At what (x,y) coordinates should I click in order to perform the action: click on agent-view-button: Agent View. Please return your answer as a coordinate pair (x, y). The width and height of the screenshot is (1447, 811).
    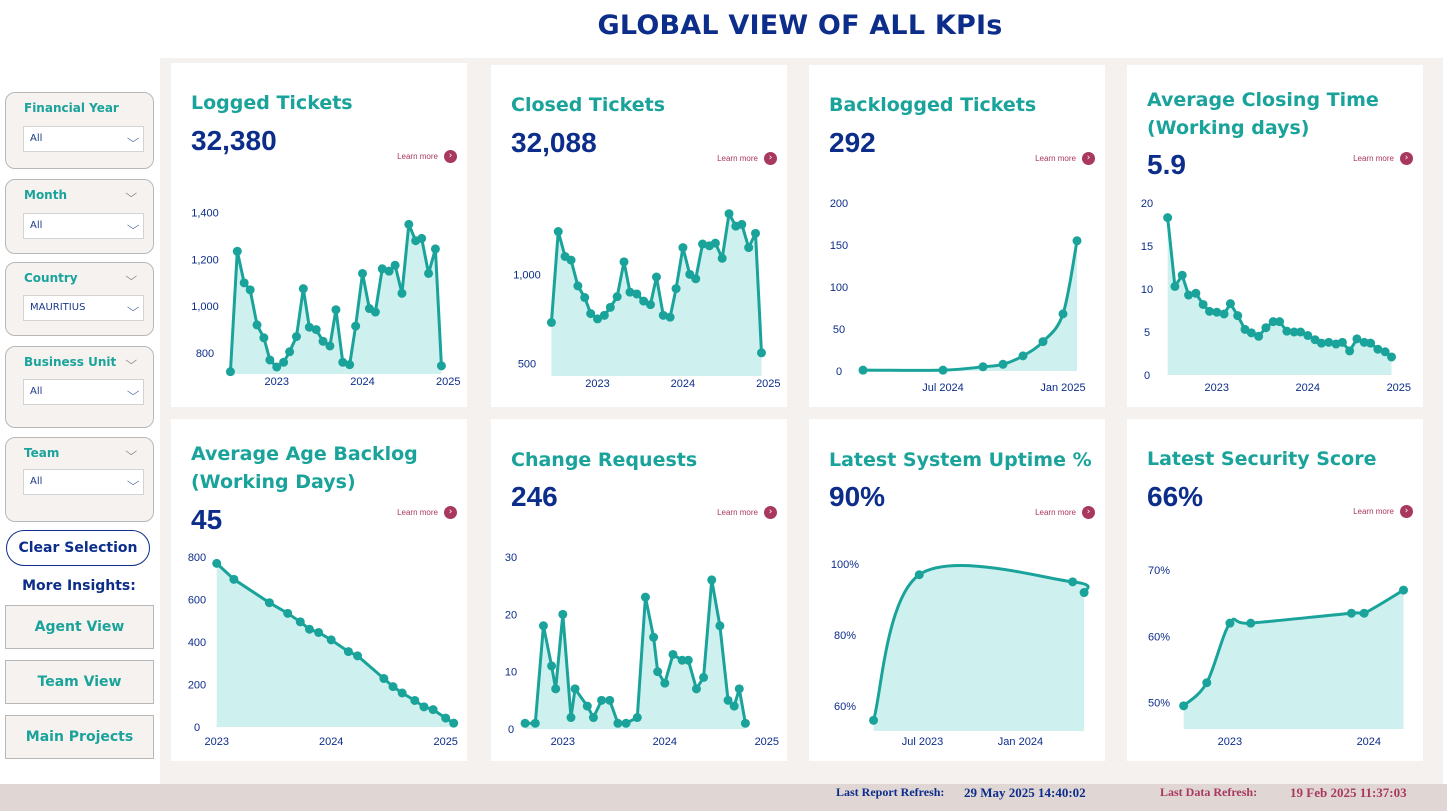
    Looking at the image, I should click on (79, 627).